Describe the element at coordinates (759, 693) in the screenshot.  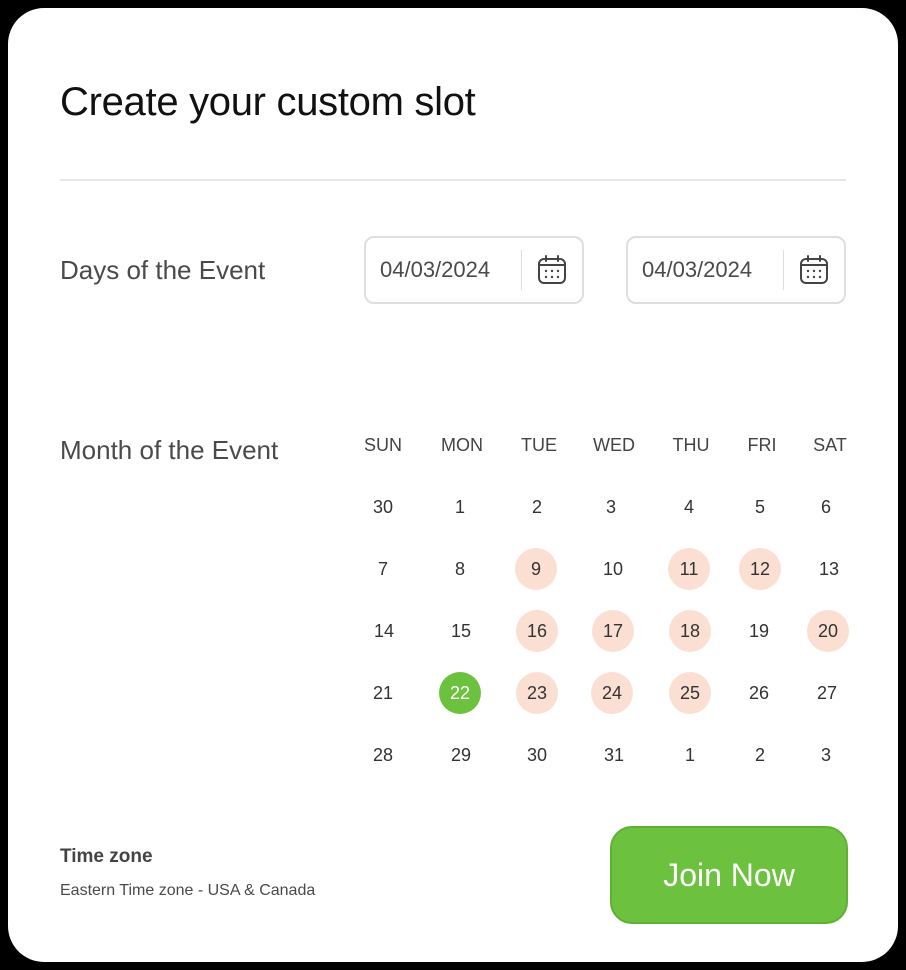
I see `calendar-day: 26` at that location.